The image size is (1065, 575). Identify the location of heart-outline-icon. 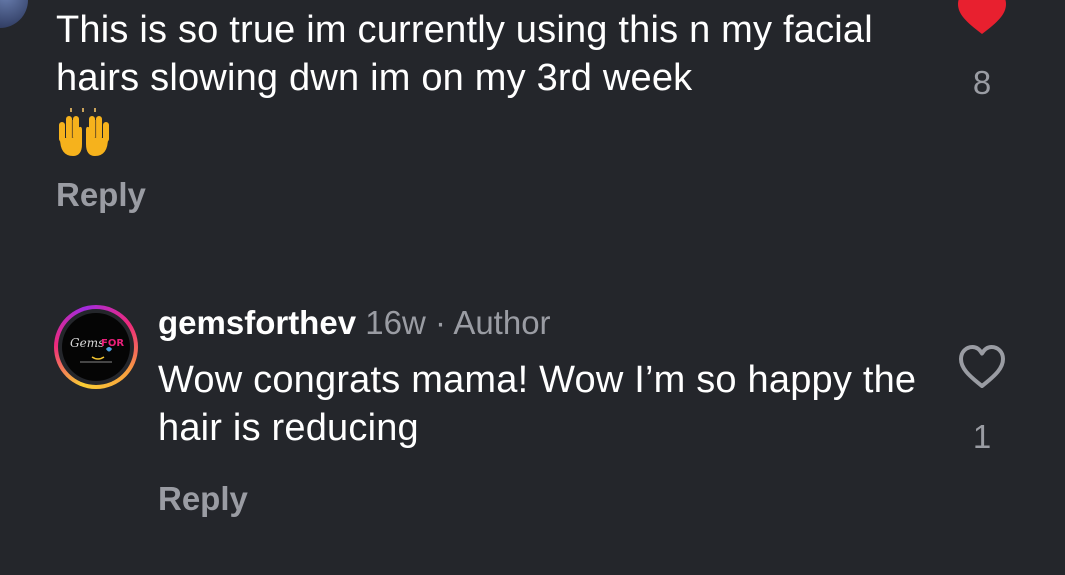
(982, 367).